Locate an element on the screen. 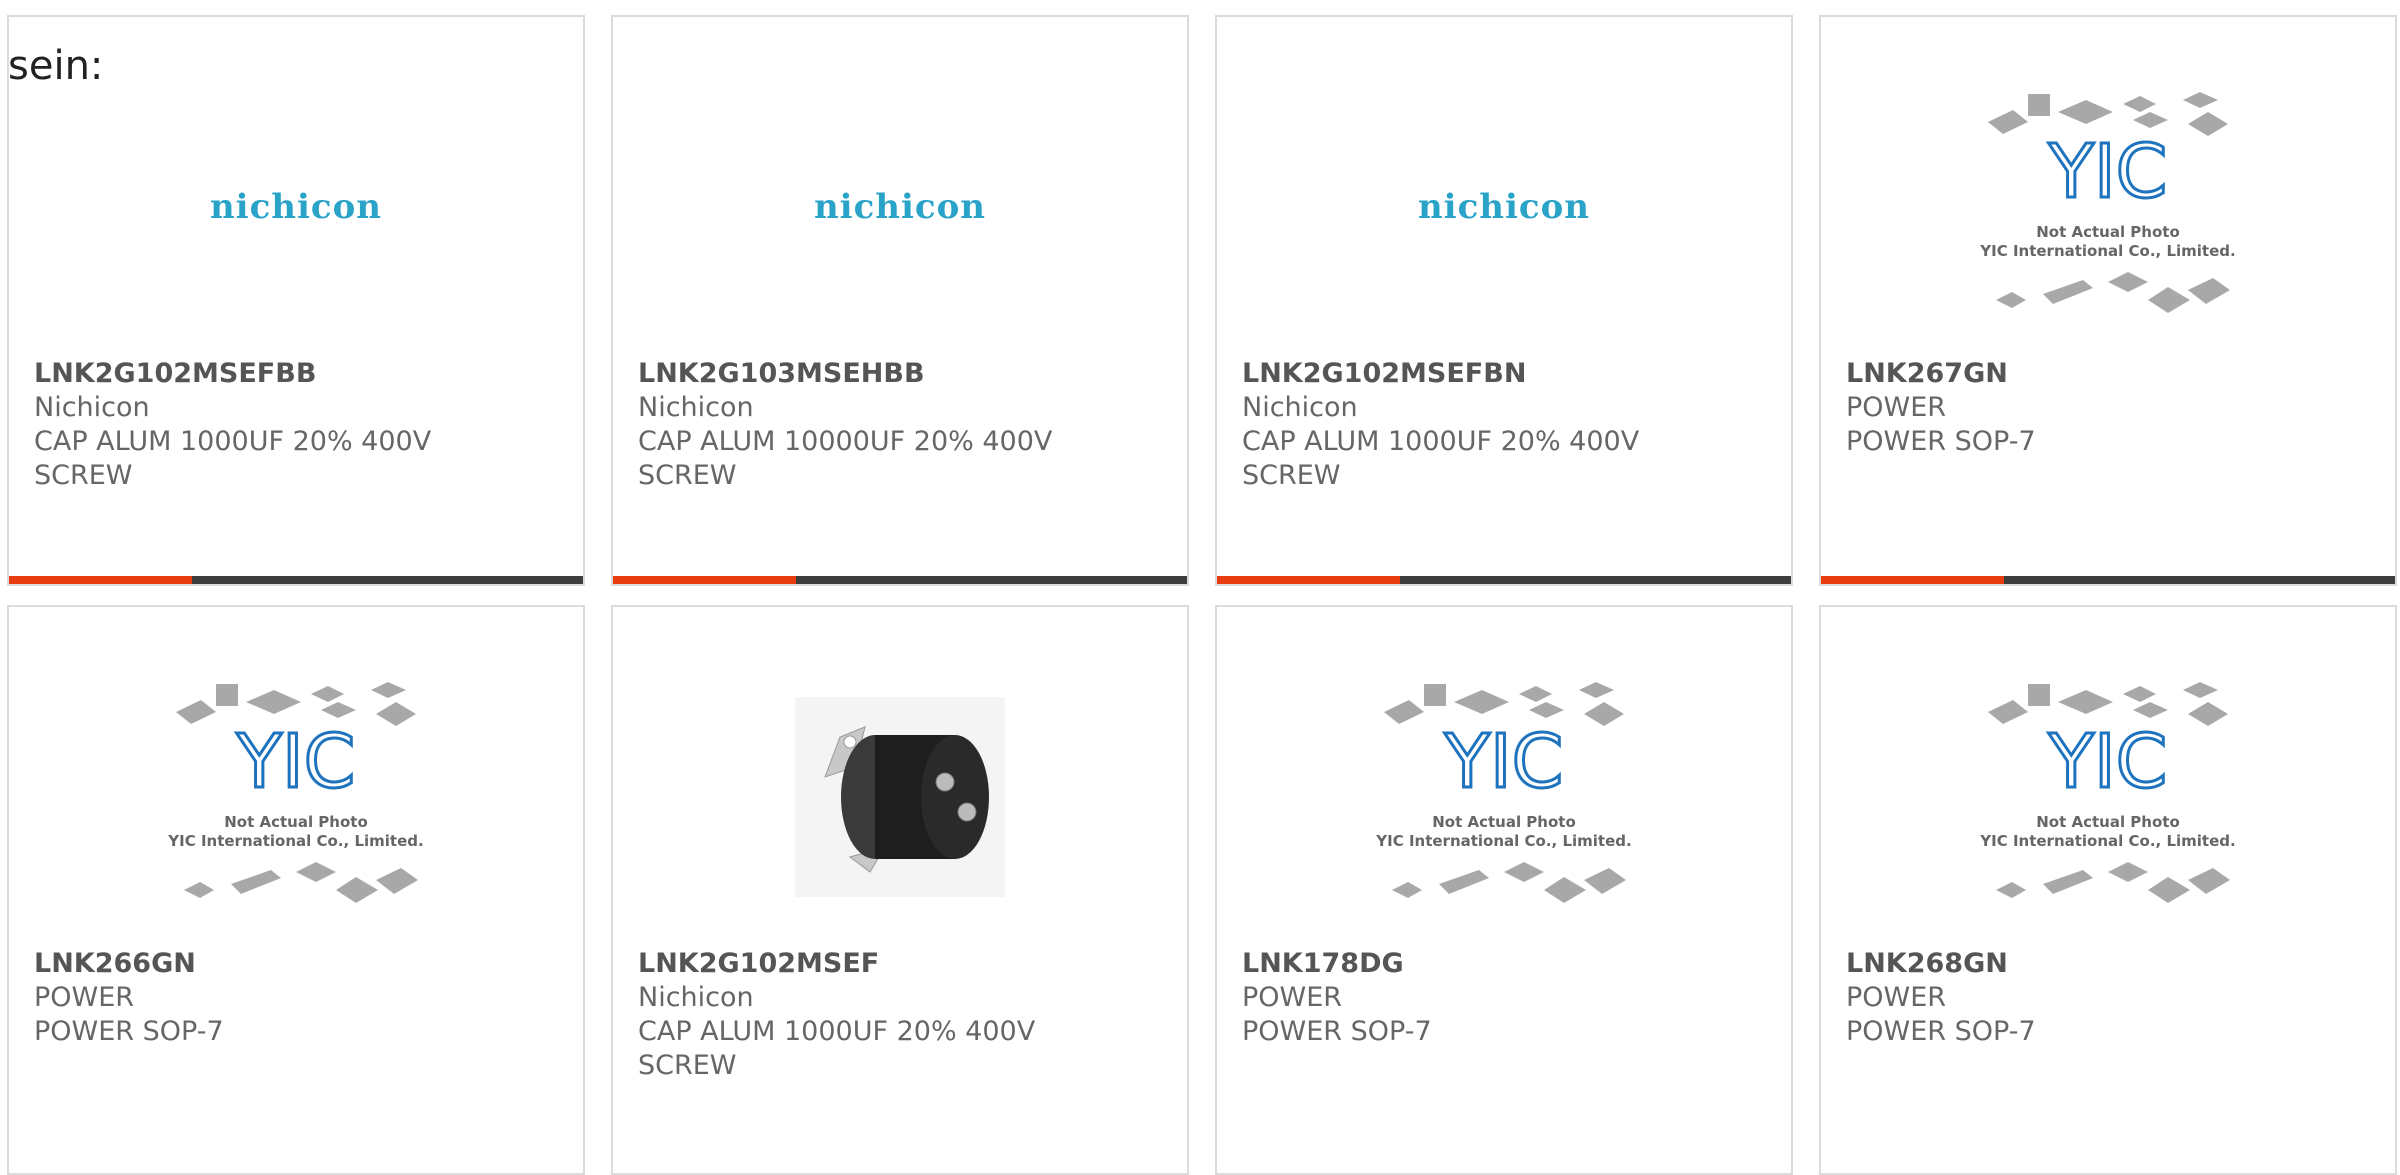 Image resolution: width=2400 pixels, height=1175 pixels. product-image is located at coordinates (900, 797).